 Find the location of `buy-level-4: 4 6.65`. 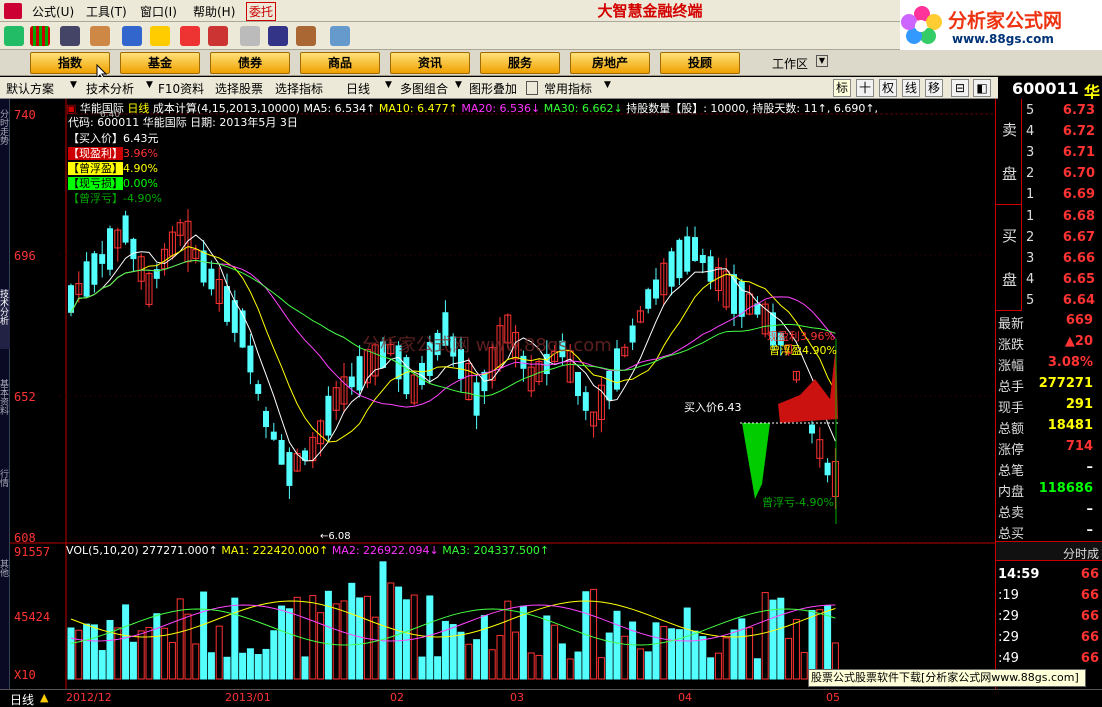

buy-level-4: 4 6.65 is located at coordinates (1062, 280).